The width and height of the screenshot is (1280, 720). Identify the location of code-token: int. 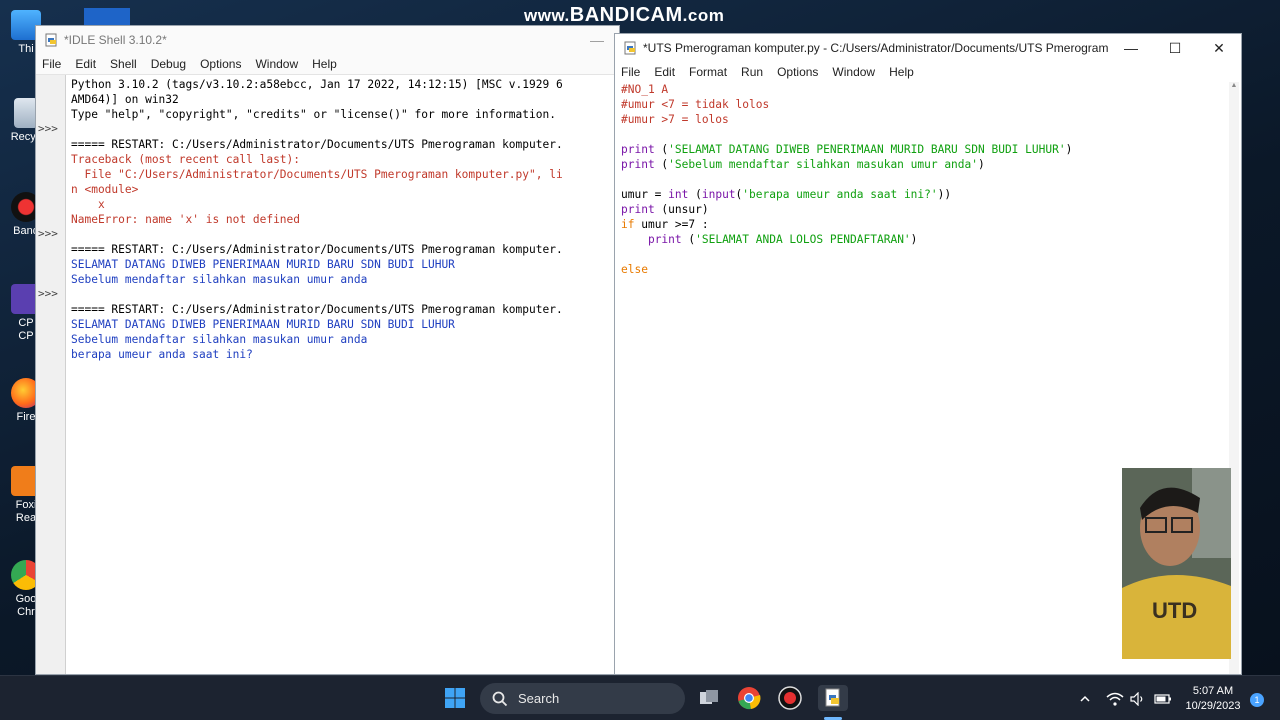
(678, 194).